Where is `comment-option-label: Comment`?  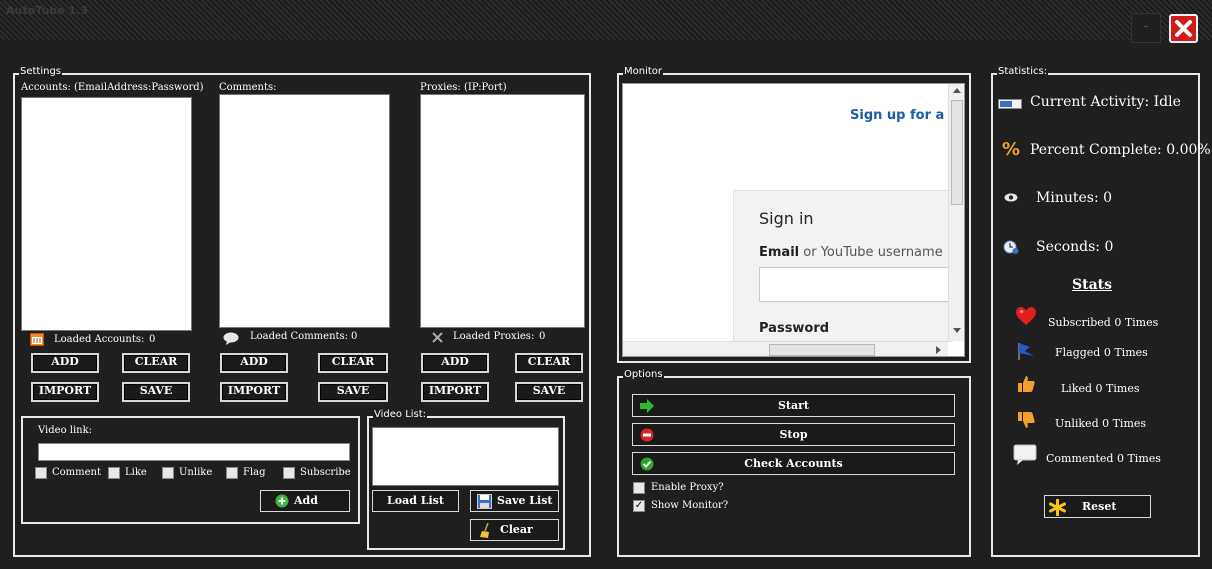 comment-option-label: Comment is located at coordinates (77, 472).